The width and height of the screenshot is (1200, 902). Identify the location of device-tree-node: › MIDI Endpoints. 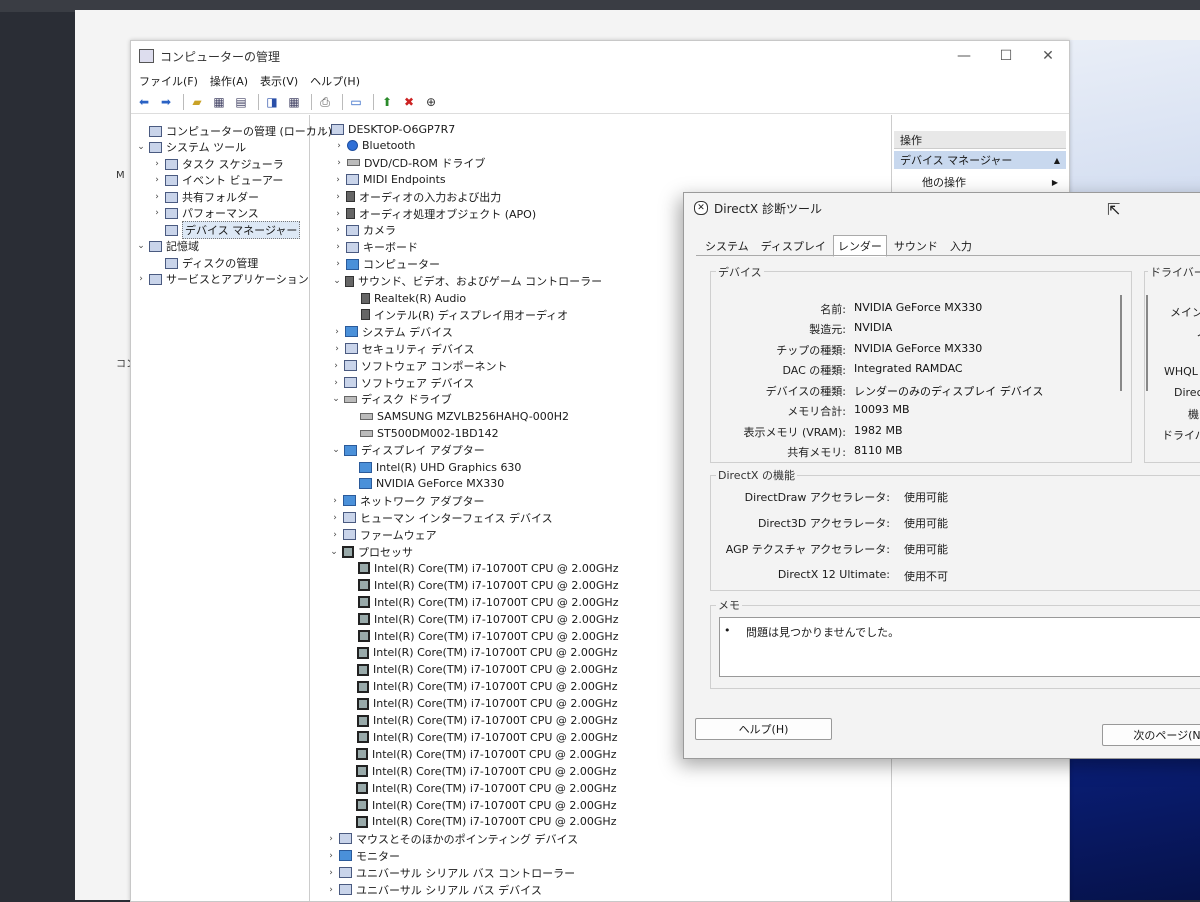
(388, 180).